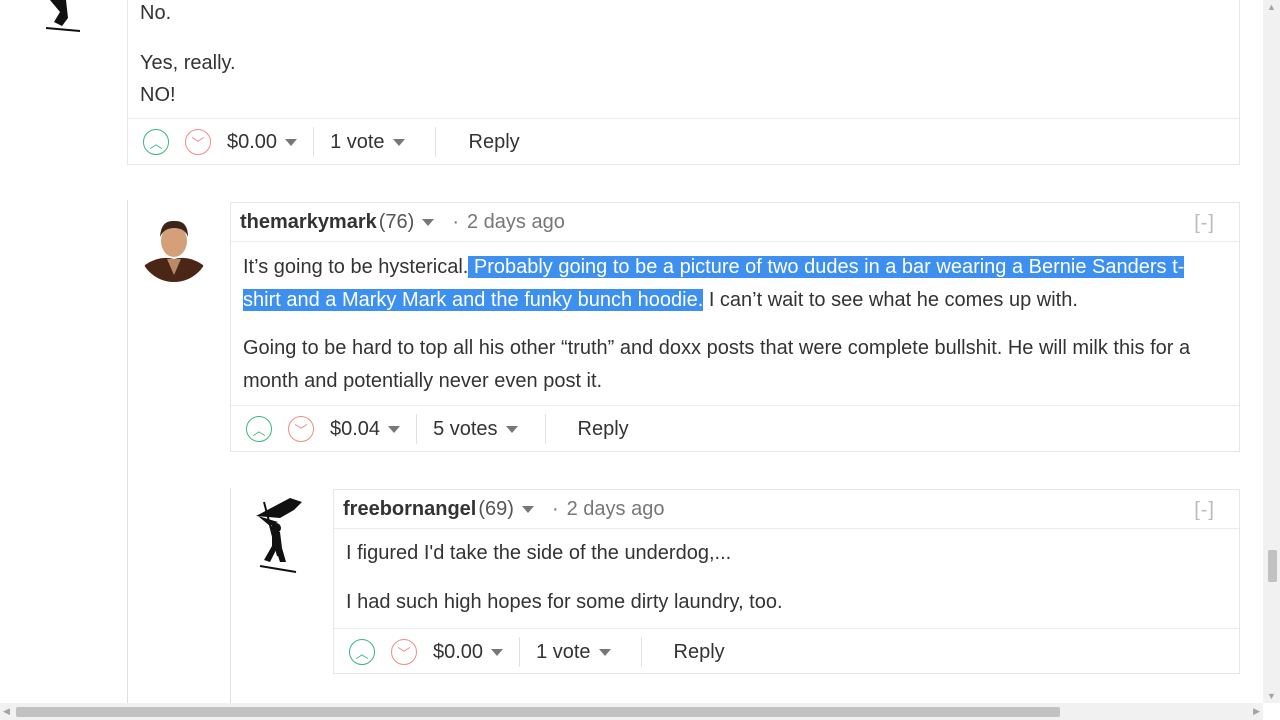  What do you see at coordinates (6, 711) in the screenshot?
I see `scroll-left-arrow-icon: ◀` at bounding box center [6, 711].